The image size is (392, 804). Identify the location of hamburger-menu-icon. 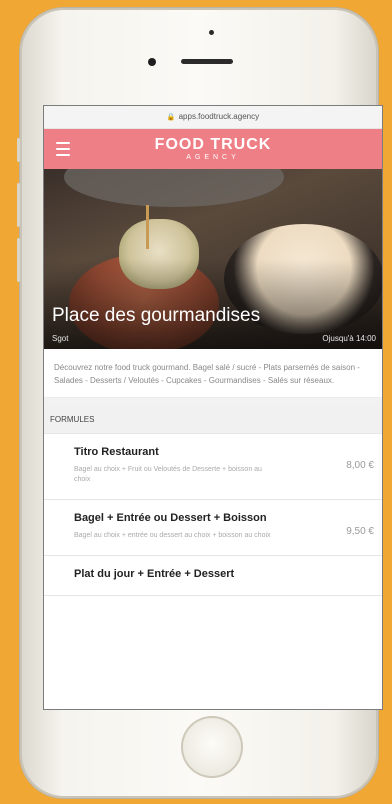
(63, 149).